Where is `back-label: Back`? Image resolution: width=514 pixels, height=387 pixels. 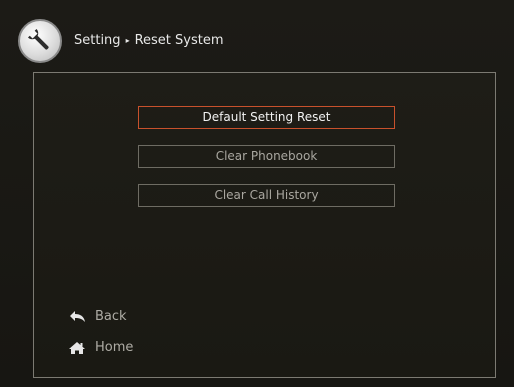
back-label: Back is located at coordinates (111, 316).